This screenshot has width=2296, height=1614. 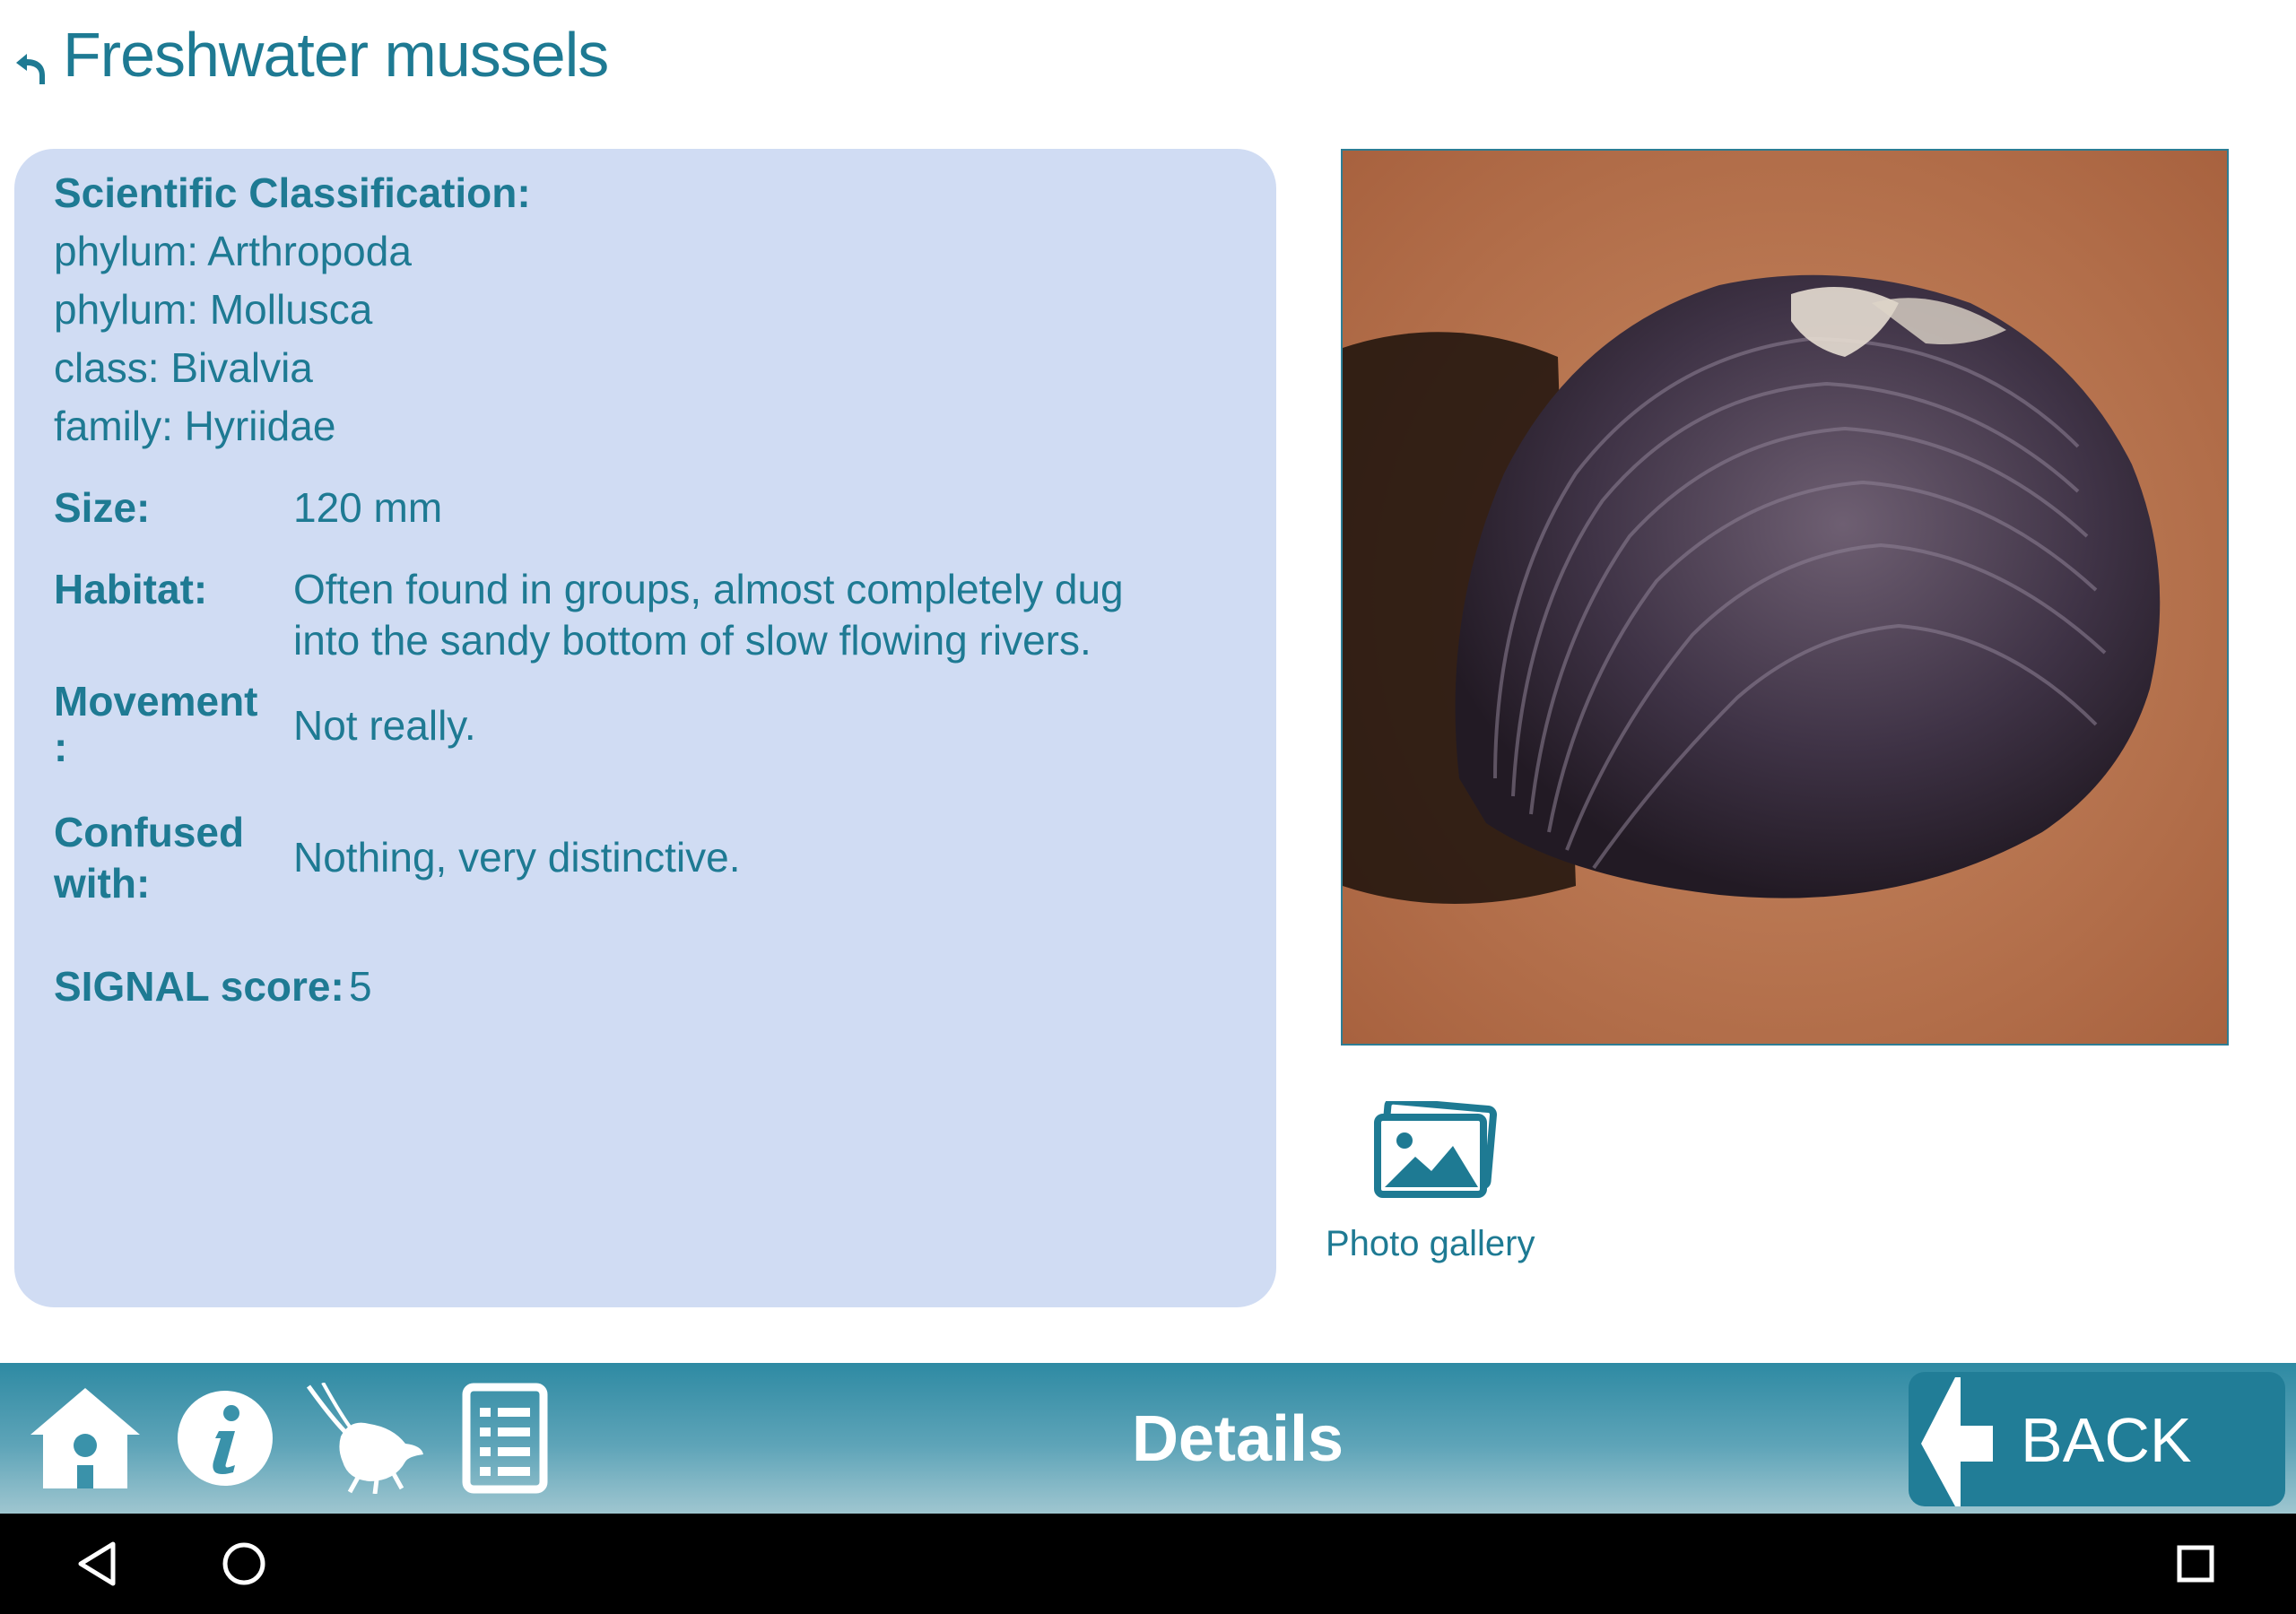 I want to click on photo-gallery-button: Photo gallery, so click(x=1426, y=1190).